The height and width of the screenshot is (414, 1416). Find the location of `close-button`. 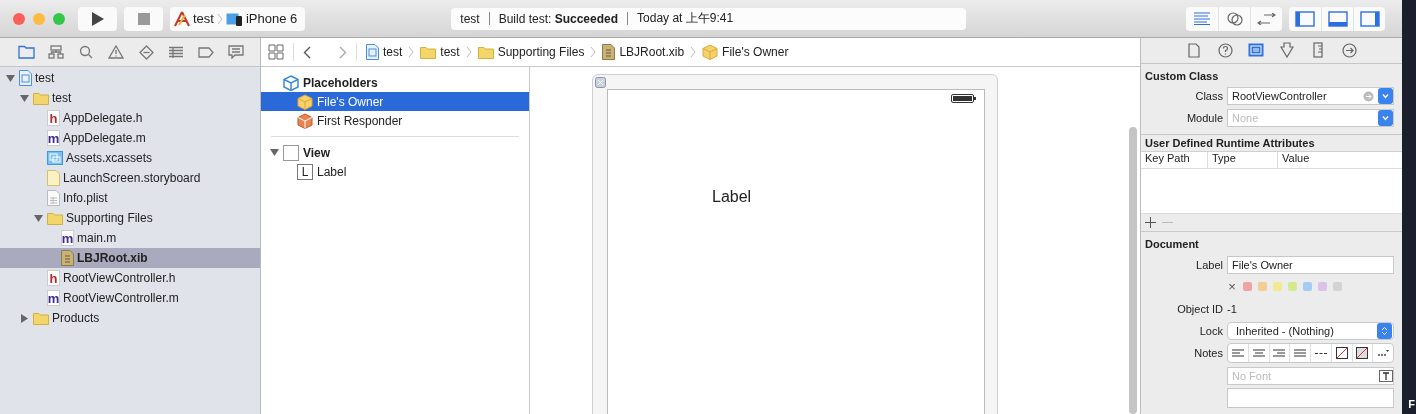

close-button is located at coordinates (19, 18).